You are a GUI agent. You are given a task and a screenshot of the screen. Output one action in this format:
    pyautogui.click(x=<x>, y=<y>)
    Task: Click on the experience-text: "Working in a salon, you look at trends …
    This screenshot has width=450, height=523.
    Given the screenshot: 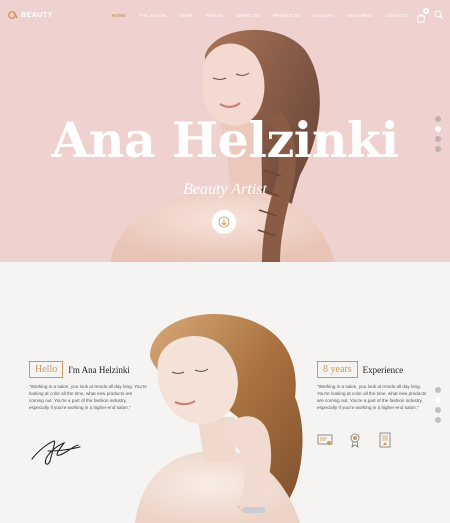 What is the action you would take?
    pyautogui.click(x=372, y=397)
    